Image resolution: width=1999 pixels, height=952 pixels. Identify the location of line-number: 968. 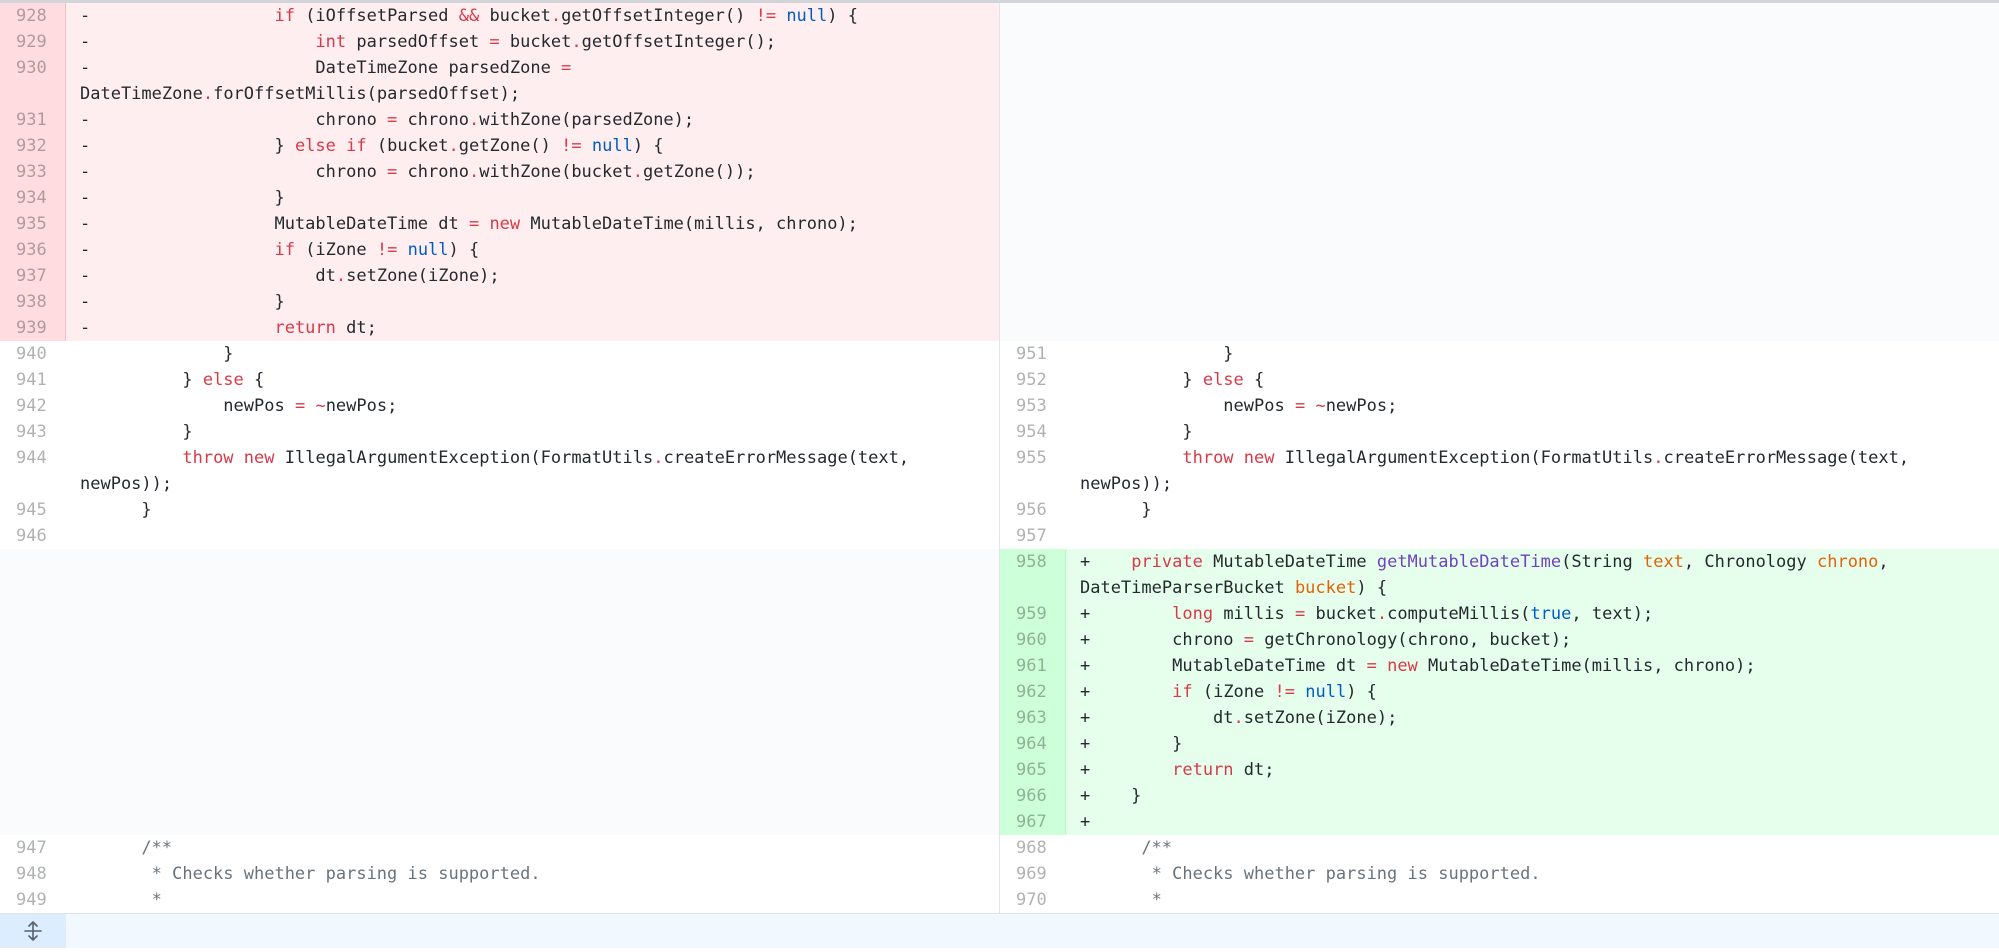
(1033, 848).